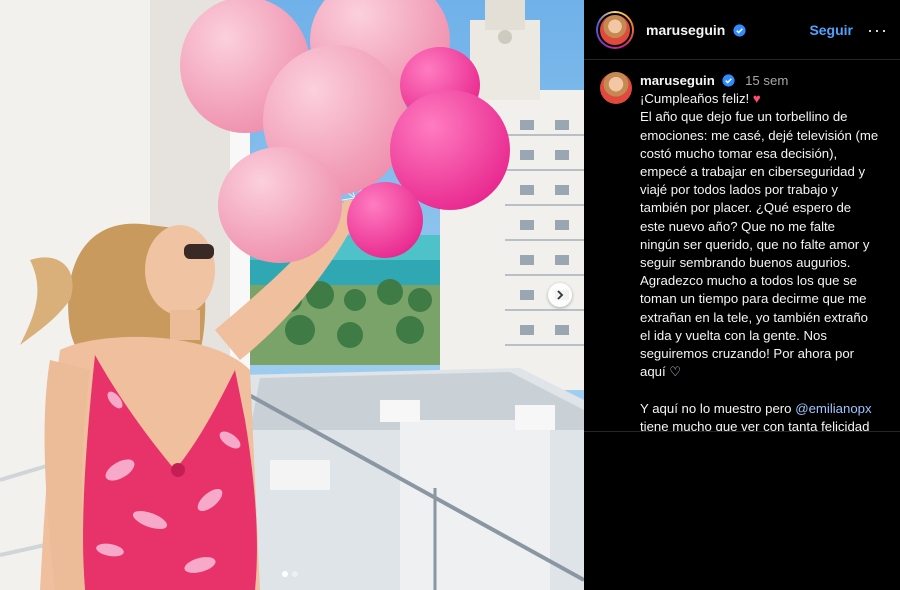 The height and width of the screenshot is (590, 900). I want to click on panel-divider, so click(742, 431).